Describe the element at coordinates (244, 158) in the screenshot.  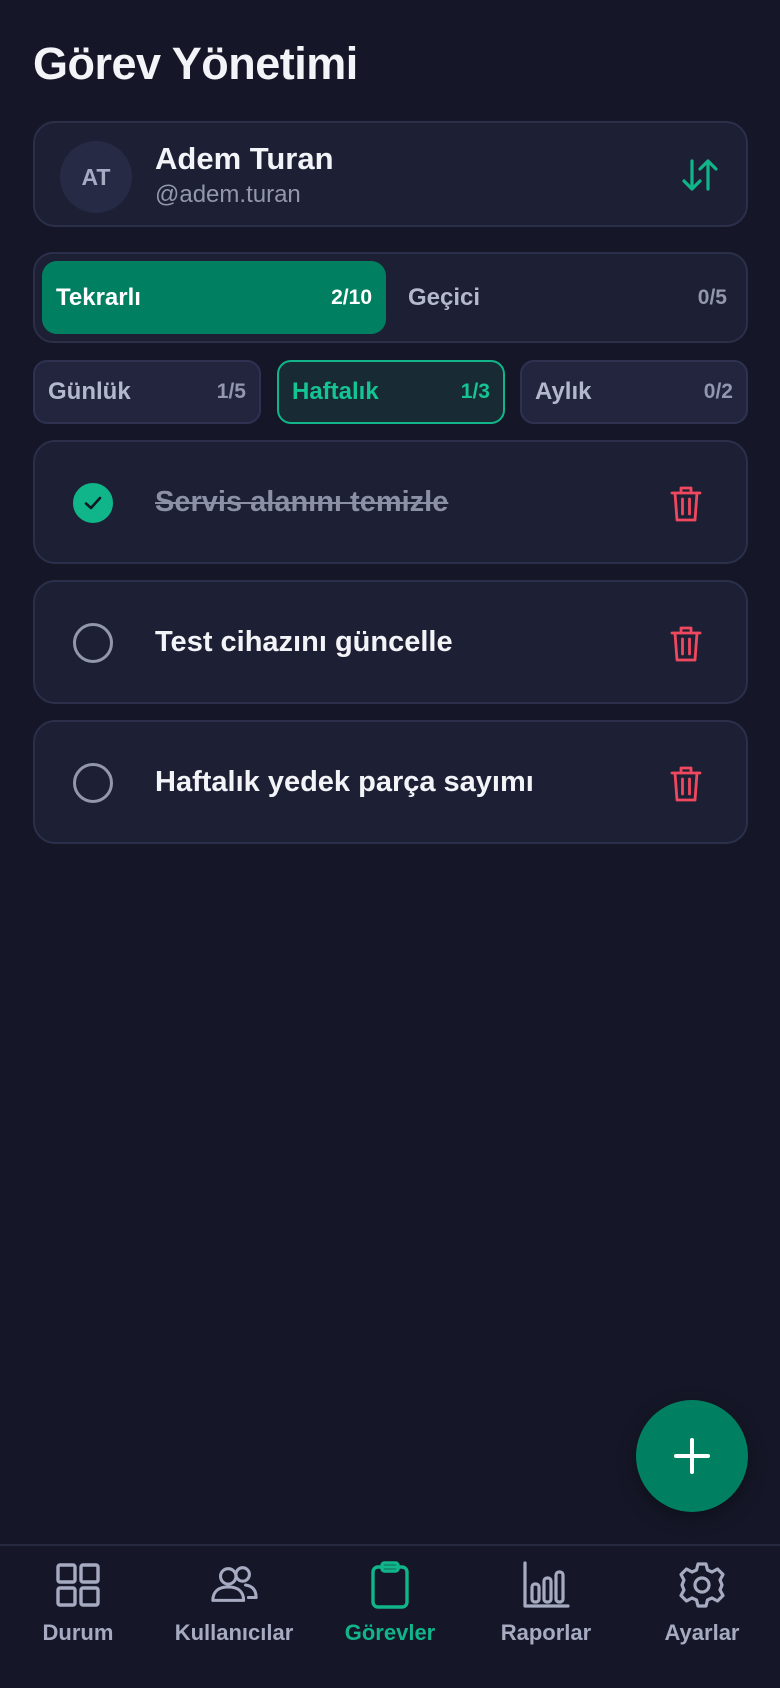
I see `user-name: Adem Turan` at that location.